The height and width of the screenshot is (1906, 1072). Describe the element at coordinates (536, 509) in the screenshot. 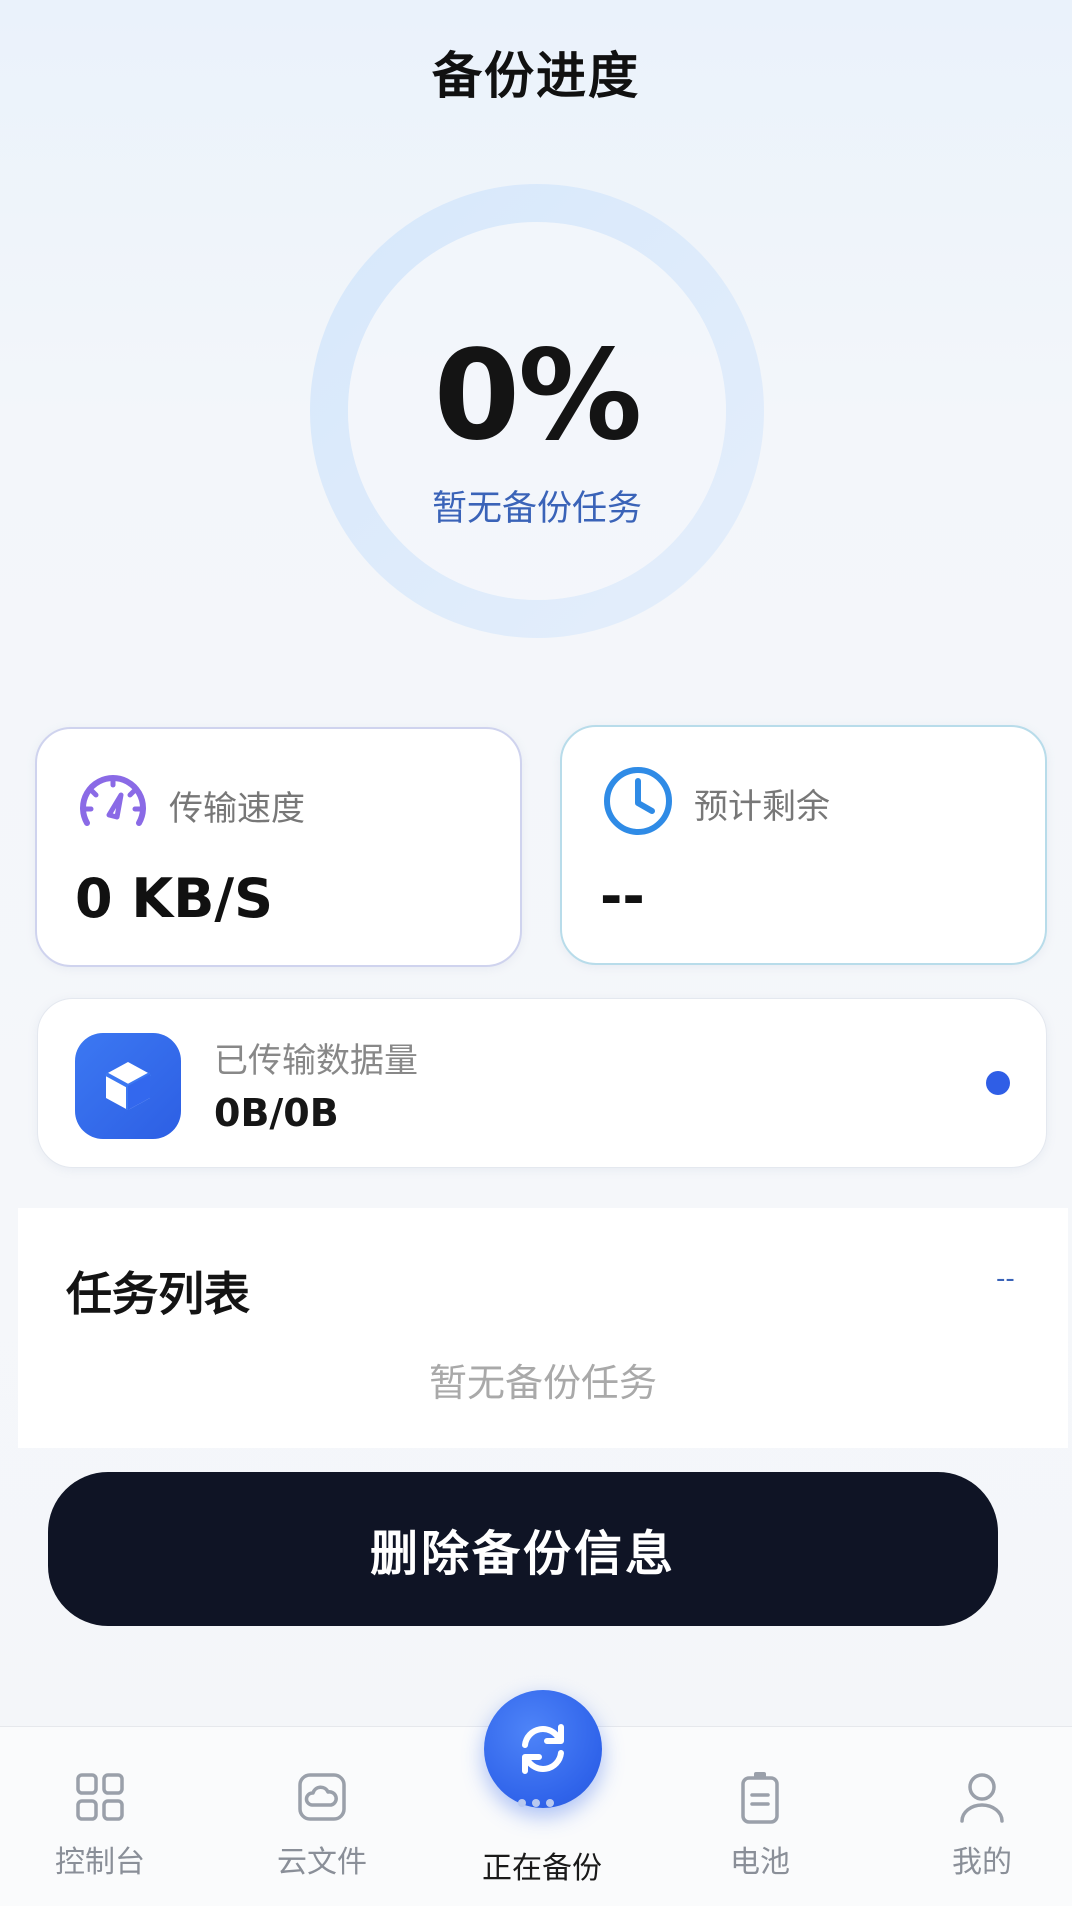

I see `progress-status: 暂无备份任务` at that location.